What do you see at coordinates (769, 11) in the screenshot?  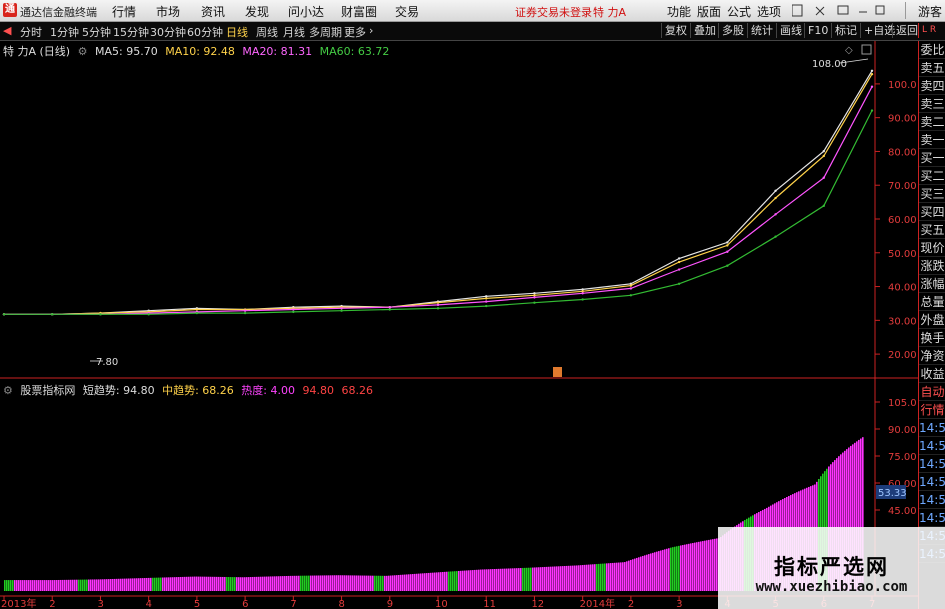 I see `menu-item-xuanxiang: 选项` at bounding box center [769, 11].